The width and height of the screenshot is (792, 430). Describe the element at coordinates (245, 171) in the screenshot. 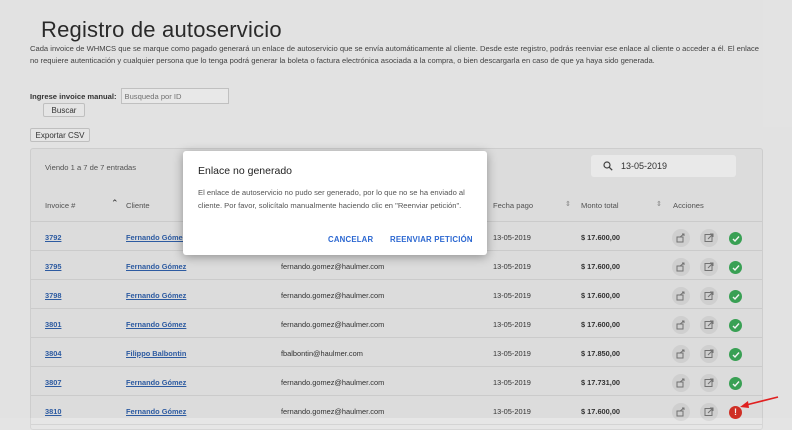

I see `dialog-title: Enlace no generado` at that location.